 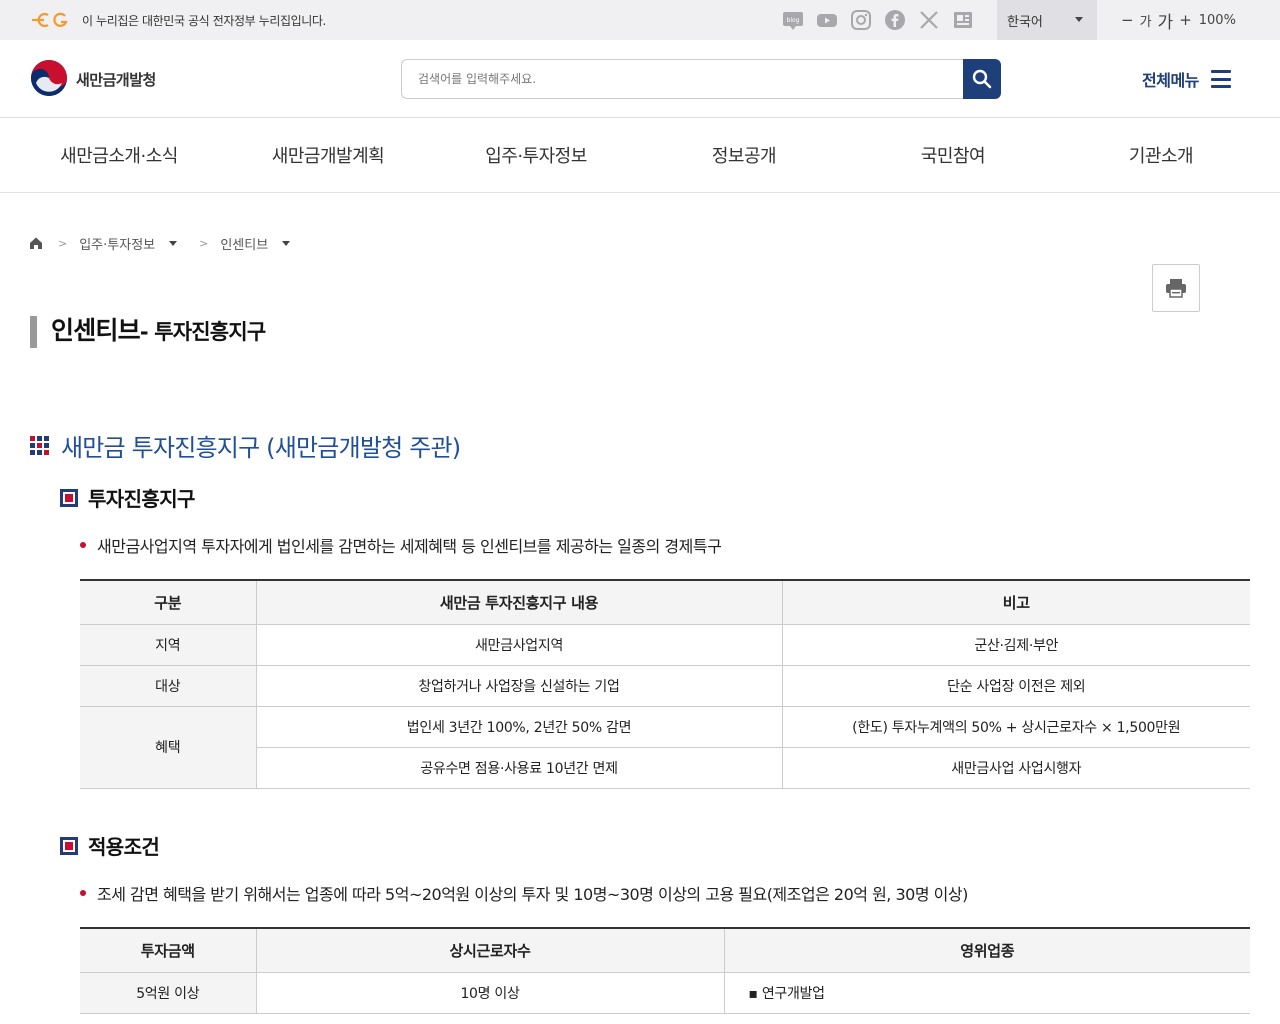 I want to click on gnb-item-about: 기관소개, so click(x=1161, y=155).